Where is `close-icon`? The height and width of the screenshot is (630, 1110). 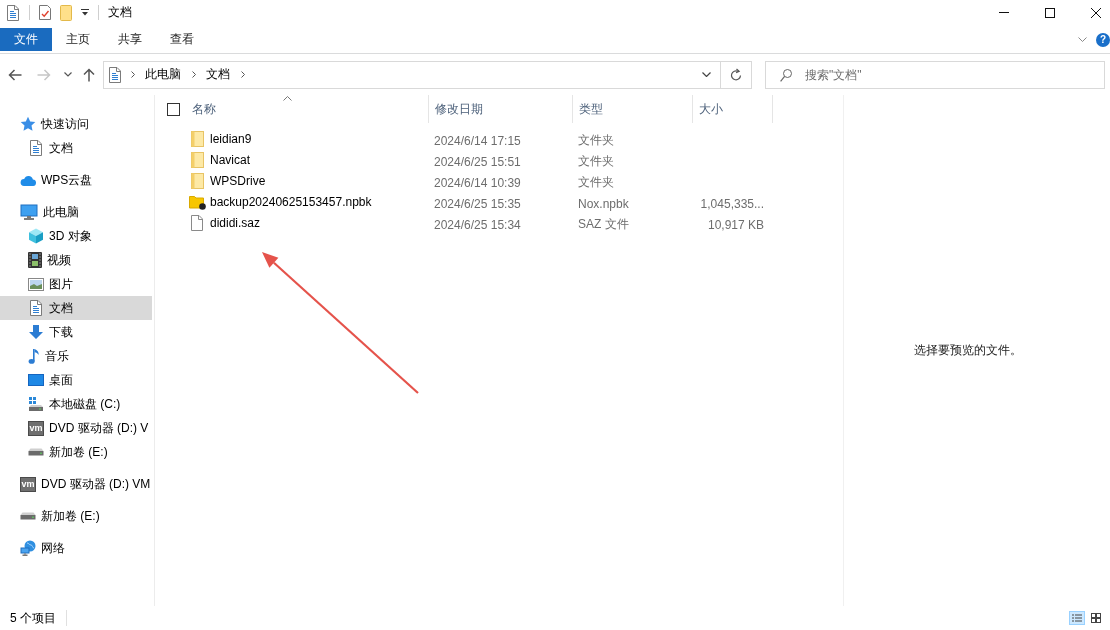 close-icon is located at coordinates (1096, 12).